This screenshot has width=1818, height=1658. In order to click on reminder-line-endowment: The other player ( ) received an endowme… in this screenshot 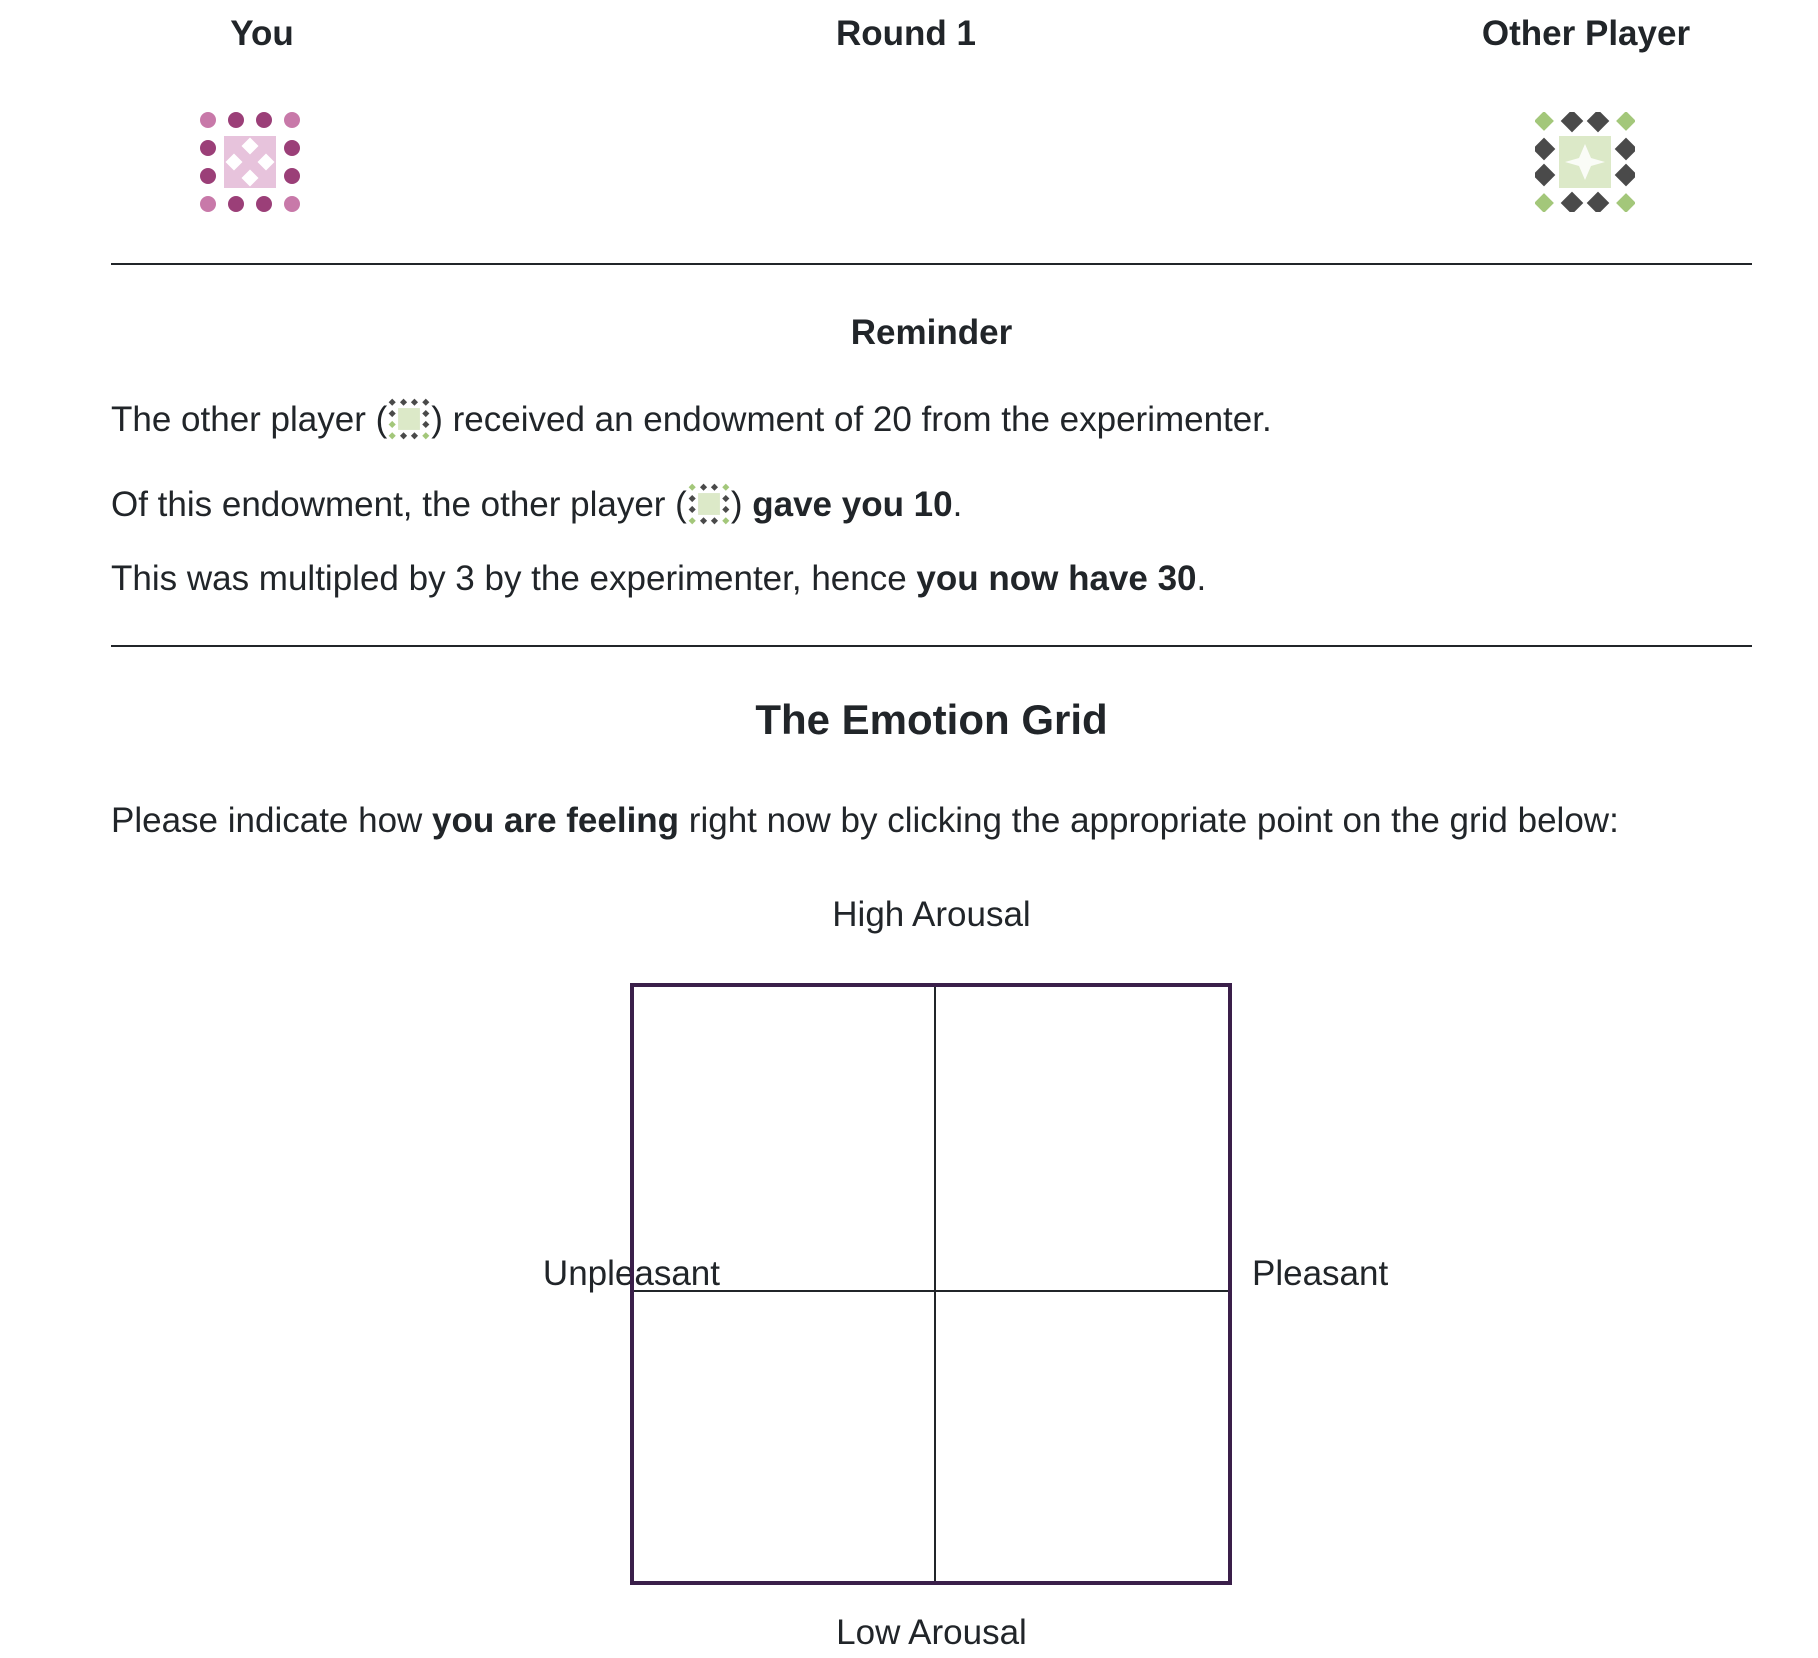, I will do `click(691, 419)`.